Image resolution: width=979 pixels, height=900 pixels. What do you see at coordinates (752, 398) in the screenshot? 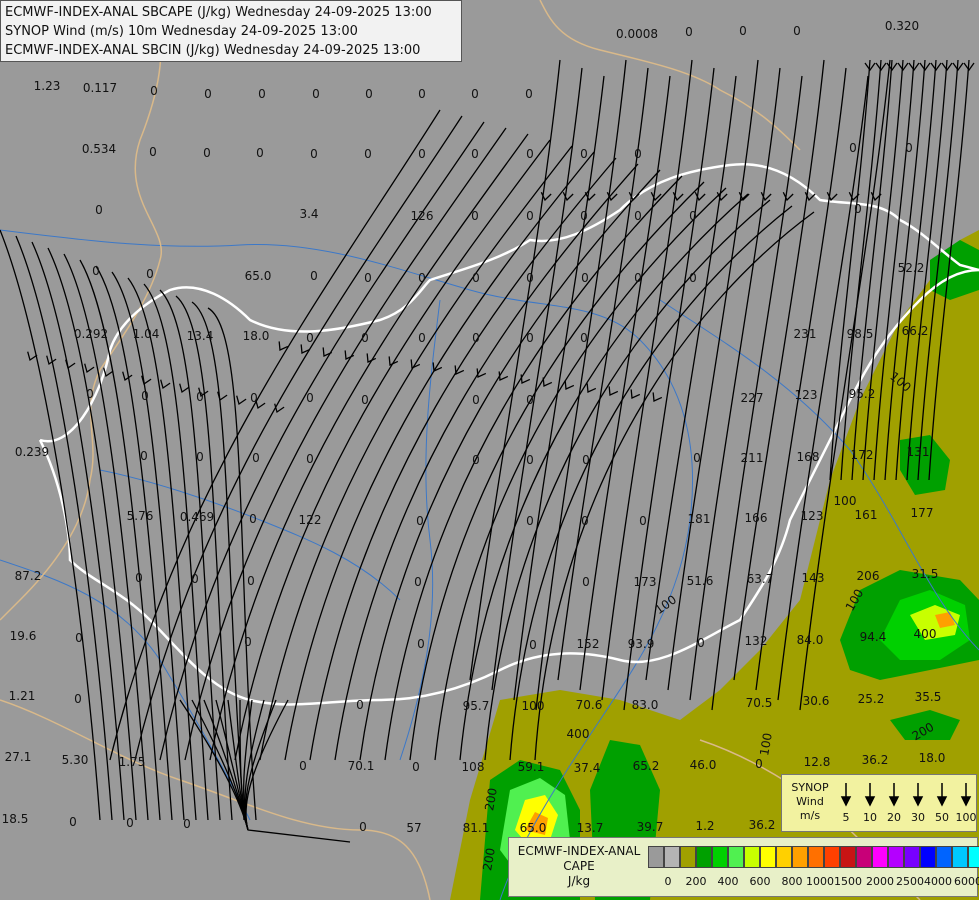
I see `cape-value-label: 227` at bounding box center [752, 398].